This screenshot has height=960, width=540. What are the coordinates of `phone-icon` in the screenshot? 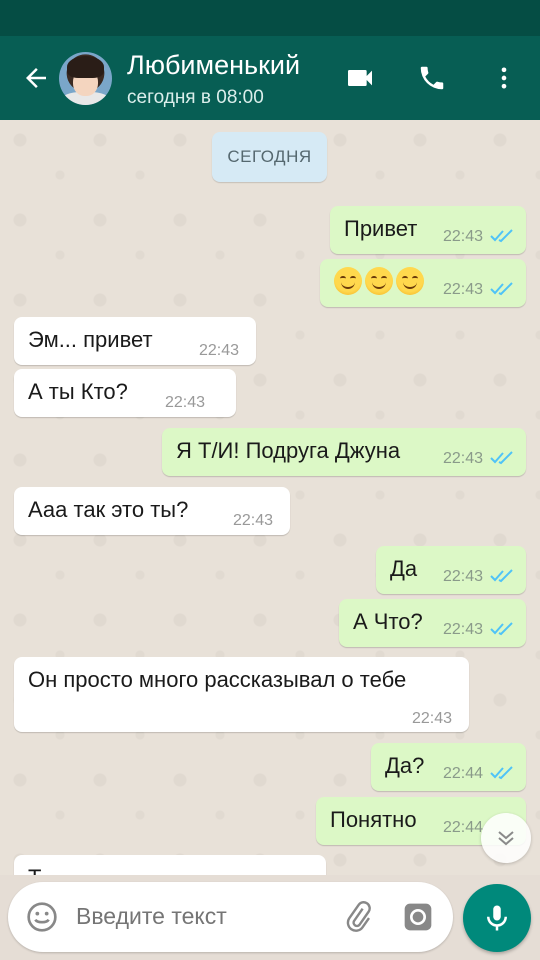 It's located at (432, 78).